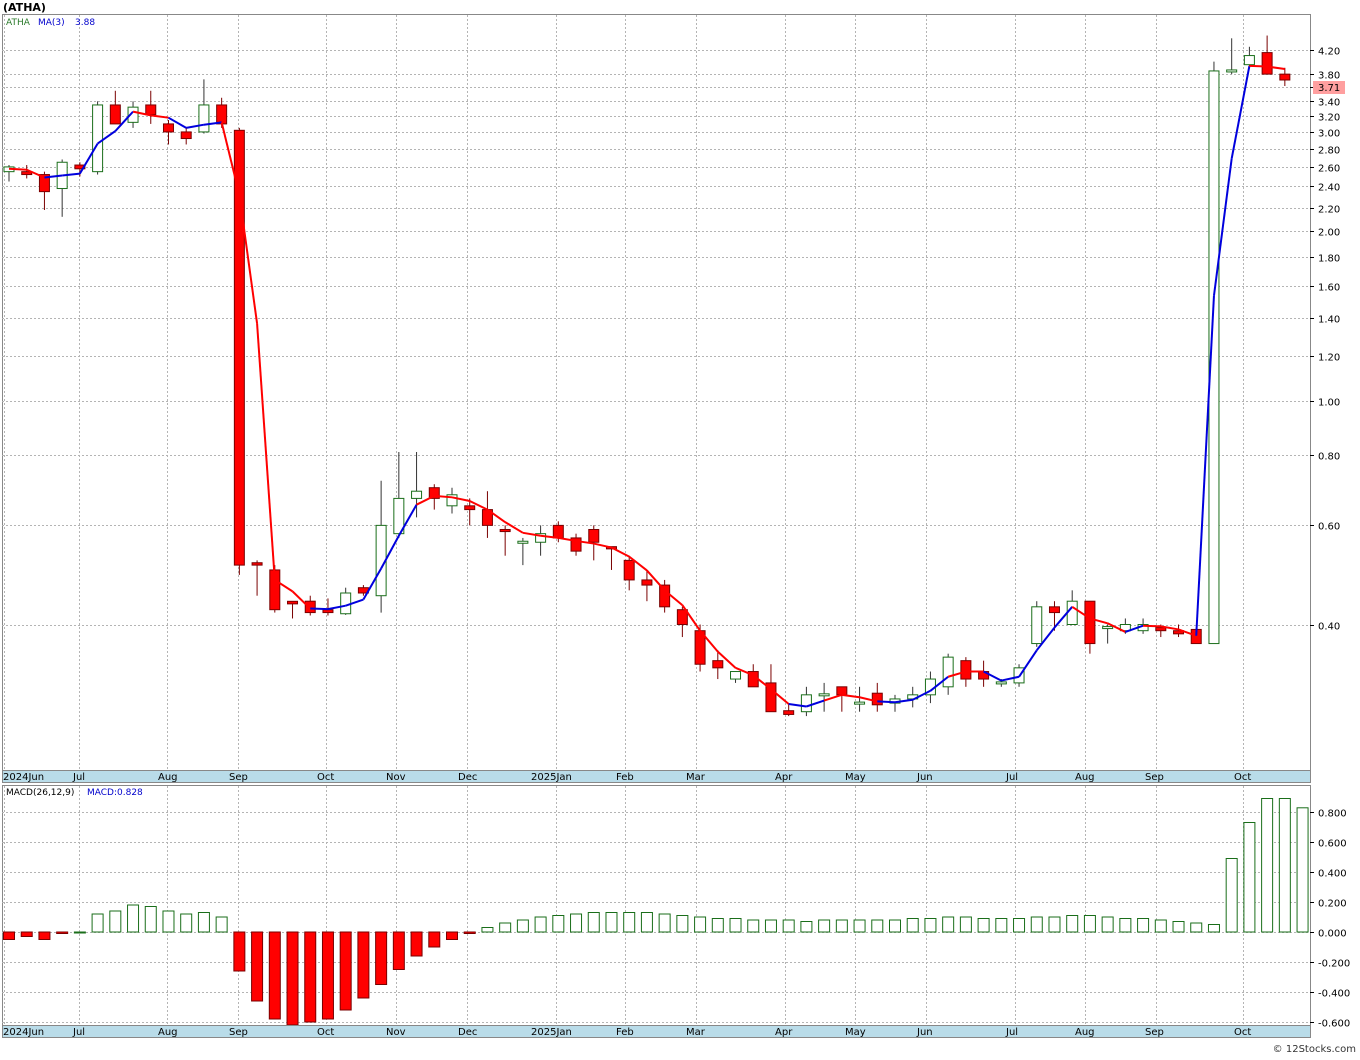 This screenshot has width=1360, height=1060. Describe the element at coordinates (1314, 1049) in the screenshot. I see `watermark: © 12Stocks.com` at that location.